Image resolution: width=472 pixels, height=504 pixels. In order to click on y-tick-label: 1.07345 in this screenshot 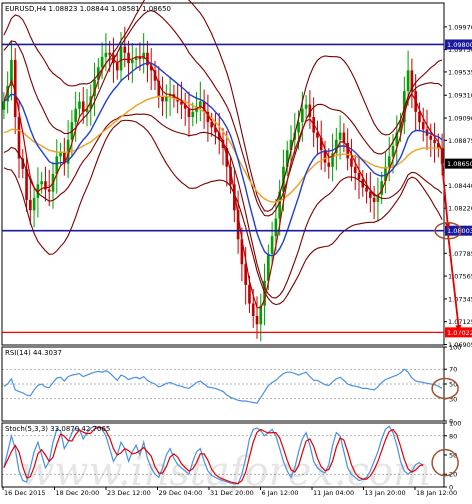, I will do `click(460, 299)`.